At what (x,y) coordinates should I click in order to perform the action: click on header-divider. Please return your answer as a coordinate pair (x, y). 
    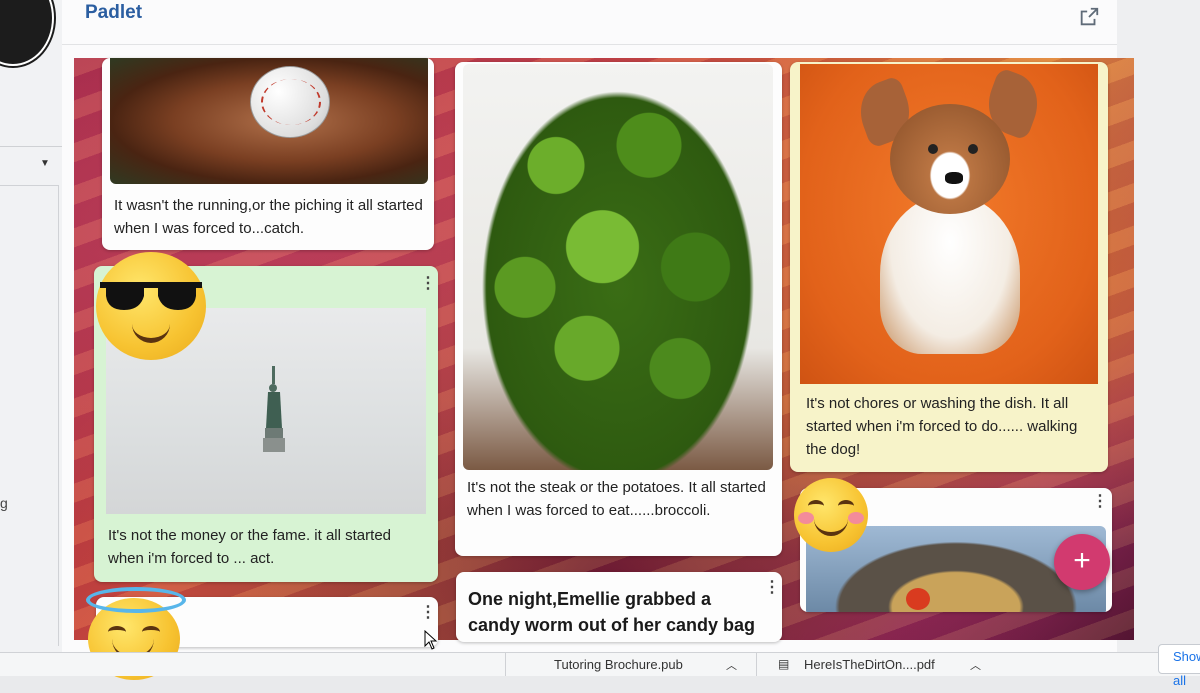
    Looking at the image, I should click on (589, 44).